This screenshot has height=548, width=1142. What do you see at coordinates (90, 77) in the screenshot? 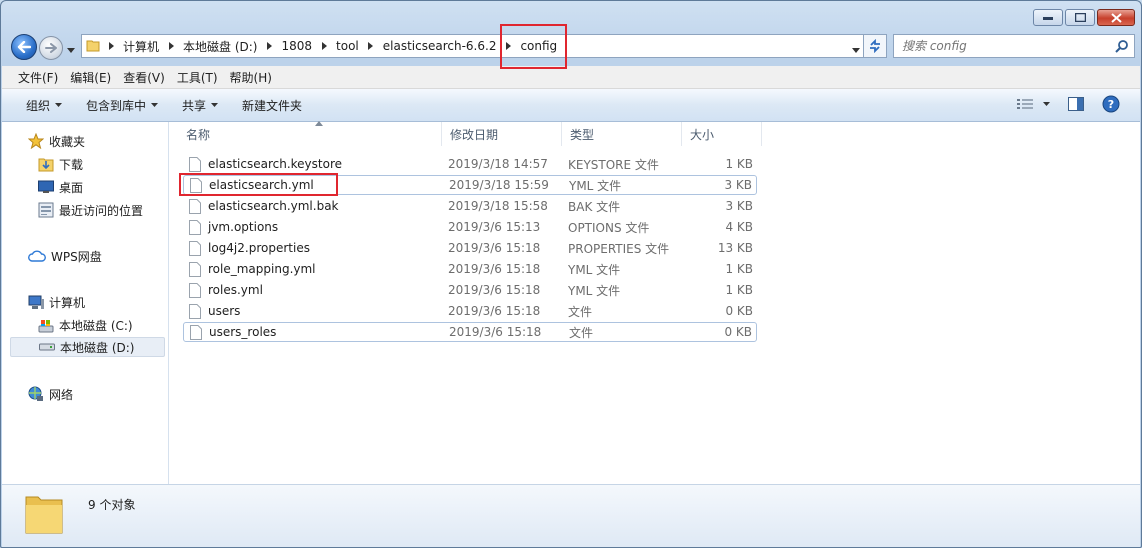
I see `menu-edit: 编辑(E)` at bounding box center [90, 77].